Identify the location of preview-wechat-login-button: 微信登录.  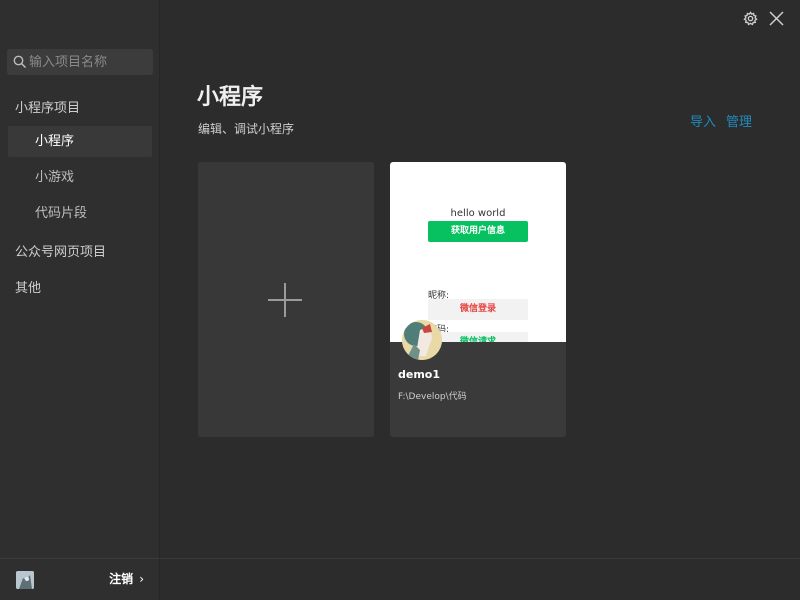
(478, 309).